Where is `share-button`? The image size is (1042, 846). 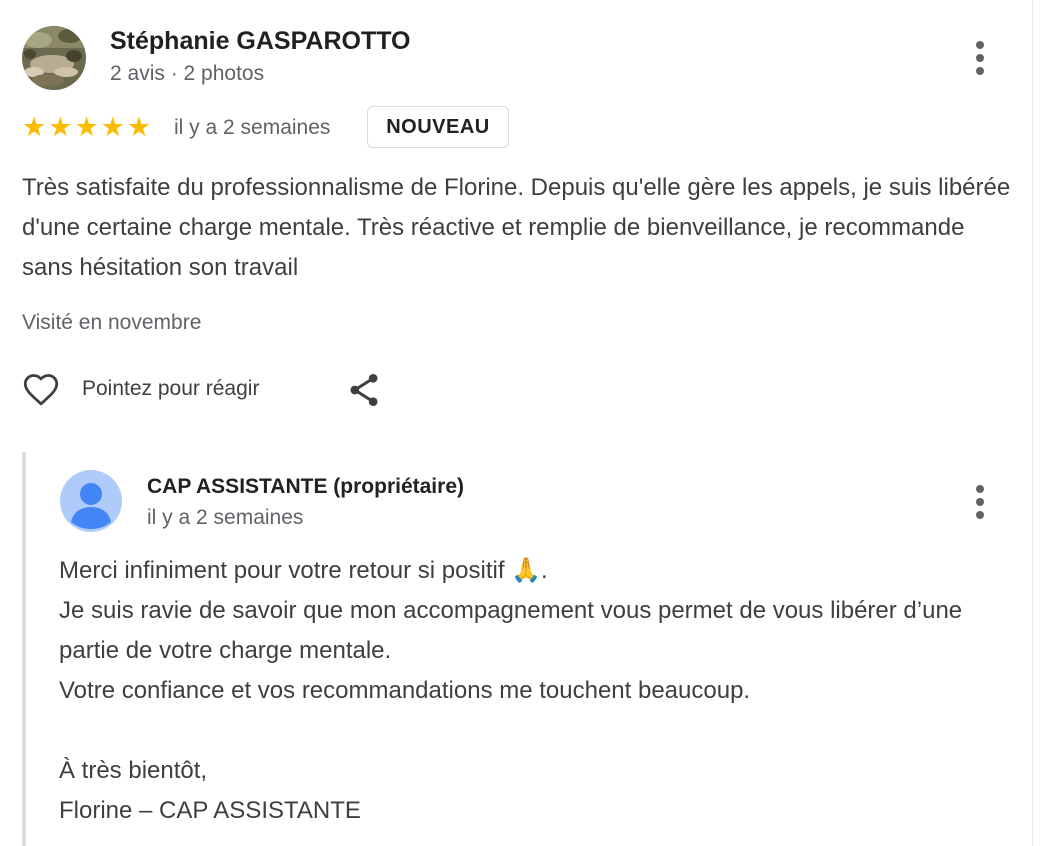 share-button is located at coordinates (364, 390).